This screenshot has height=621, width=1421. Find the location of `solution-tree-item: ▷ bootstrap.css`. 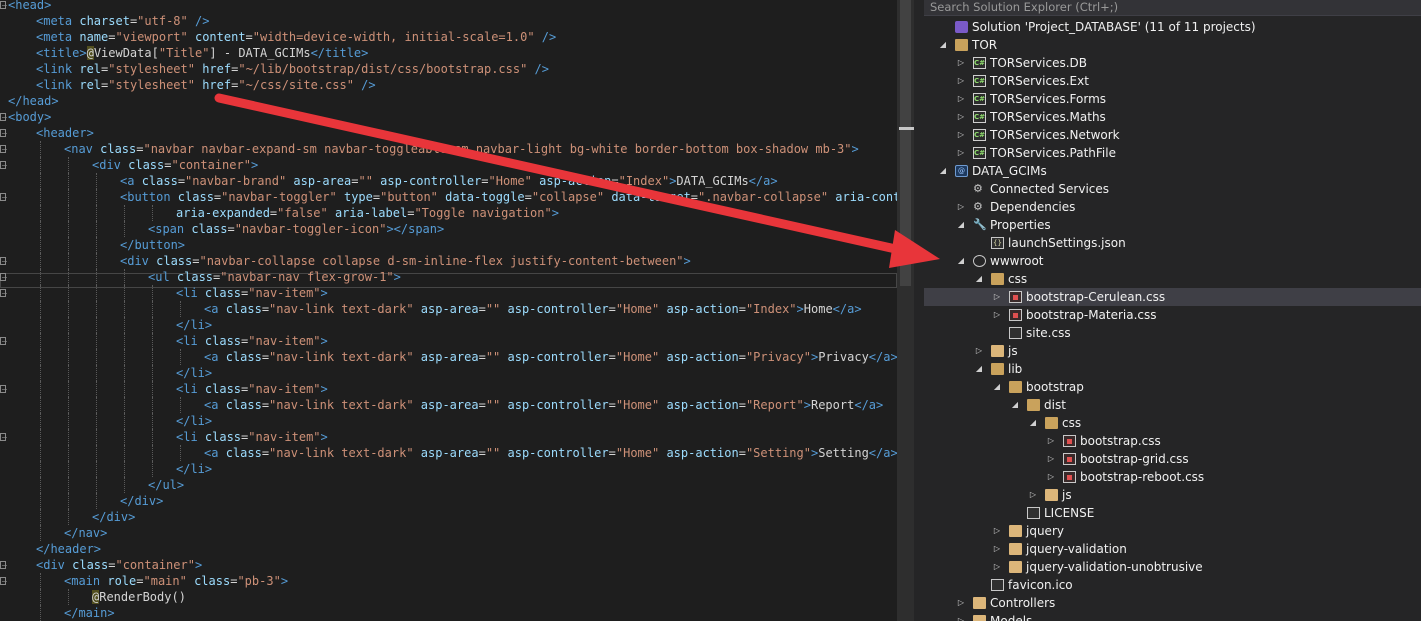

solution-tree-item: ▷ bootstrap.css is located at coordinates (1172, 441).